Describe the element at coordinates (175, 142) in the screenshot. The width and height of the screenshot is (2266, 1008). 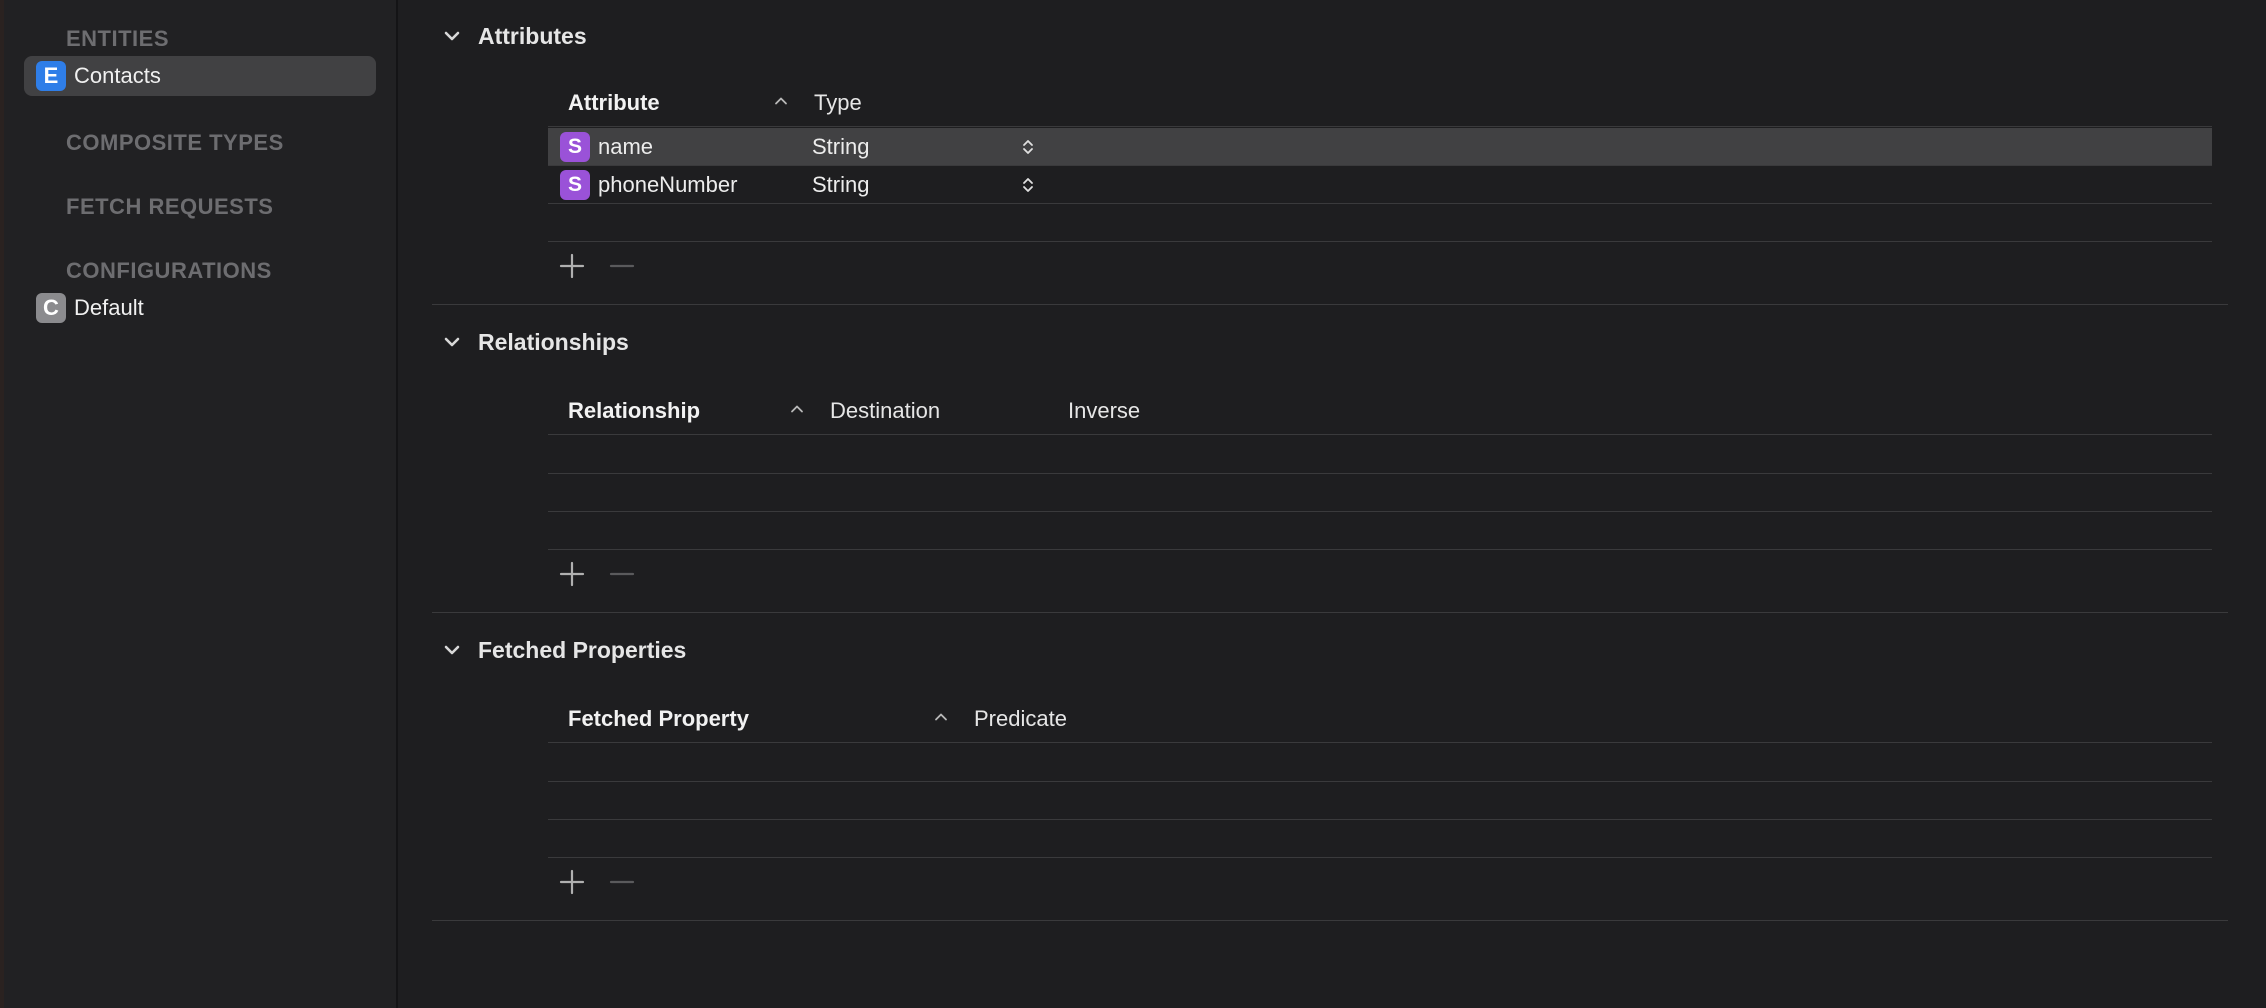
I see `composite-types-heading: COMPOSITE TYPES` at that location.